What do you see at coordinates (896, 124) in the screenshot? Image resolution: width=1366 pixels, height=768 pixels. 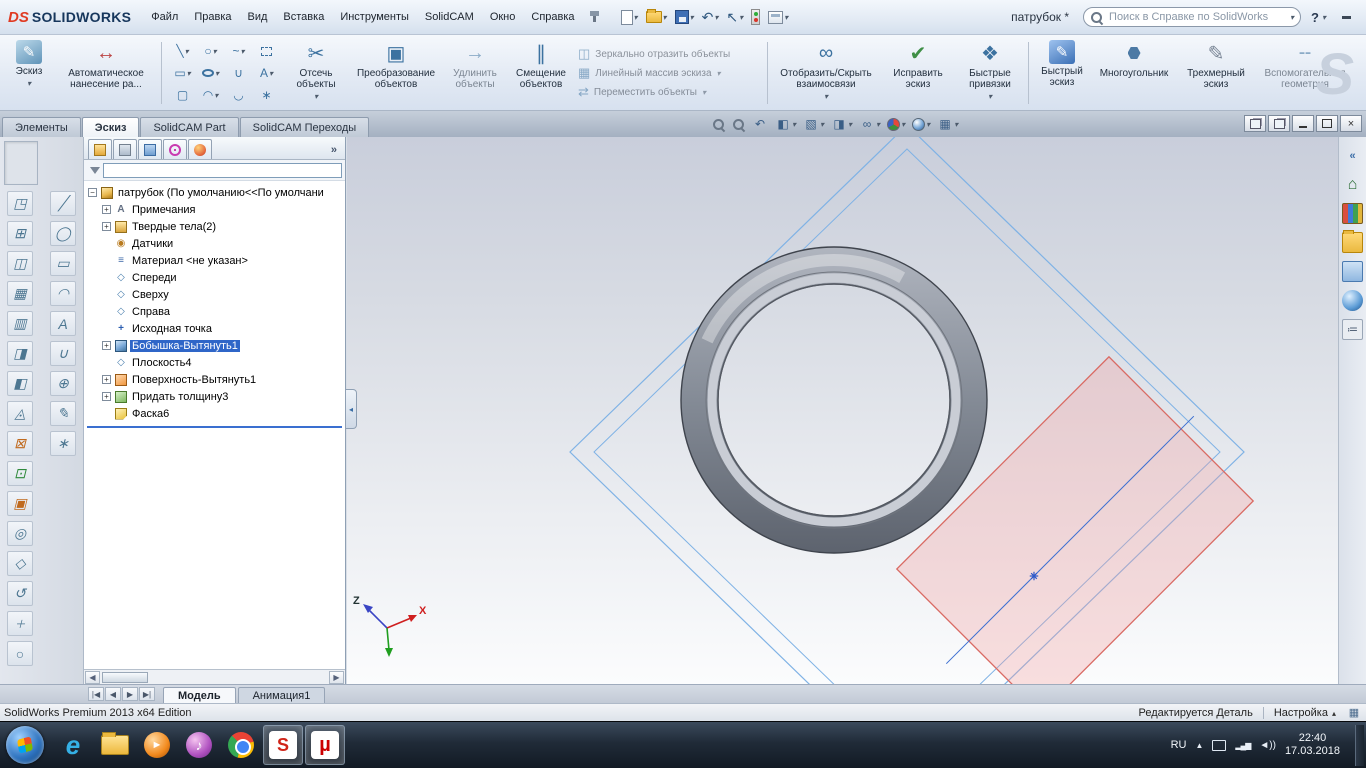 I see `edit-appearance-button` at bounding box center [896, 124].